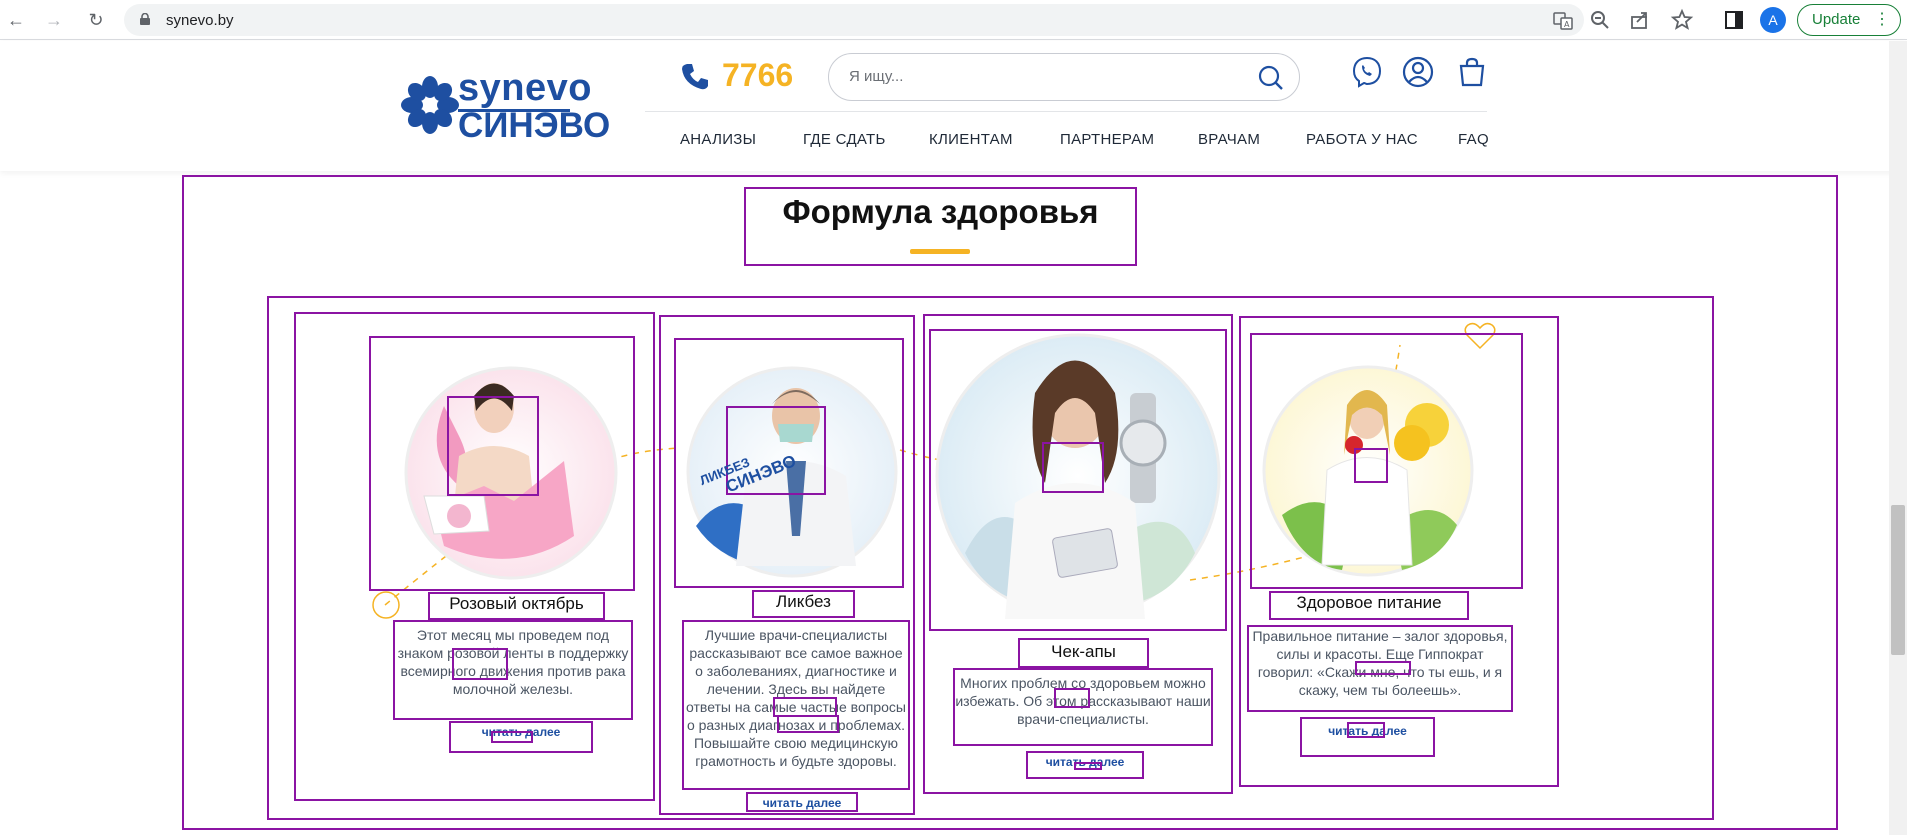 Image resolution: width=1907 pixels, height=835 pixels. What do you see at coordinates (1849, 20) in the screenshot?
I see `update-button: Update ⋮` at bounding box center [1849, 20].